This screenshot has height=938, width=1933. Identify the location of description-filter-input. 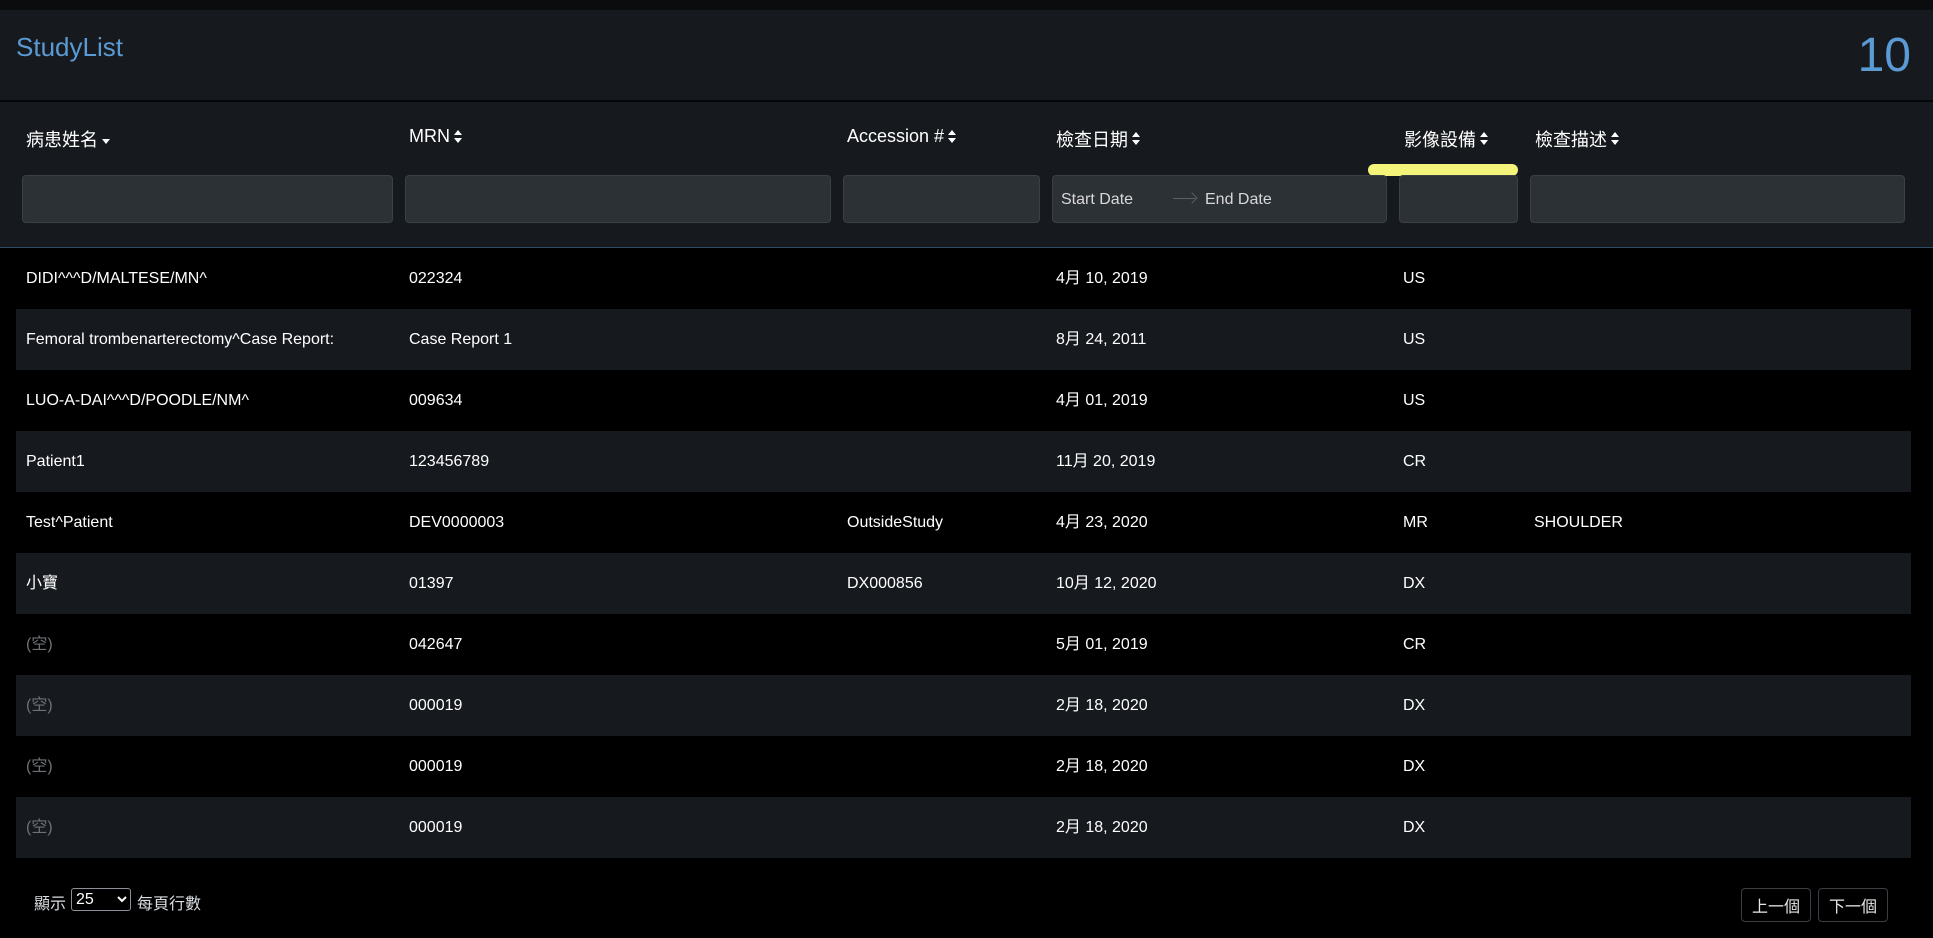
(1717, 199).